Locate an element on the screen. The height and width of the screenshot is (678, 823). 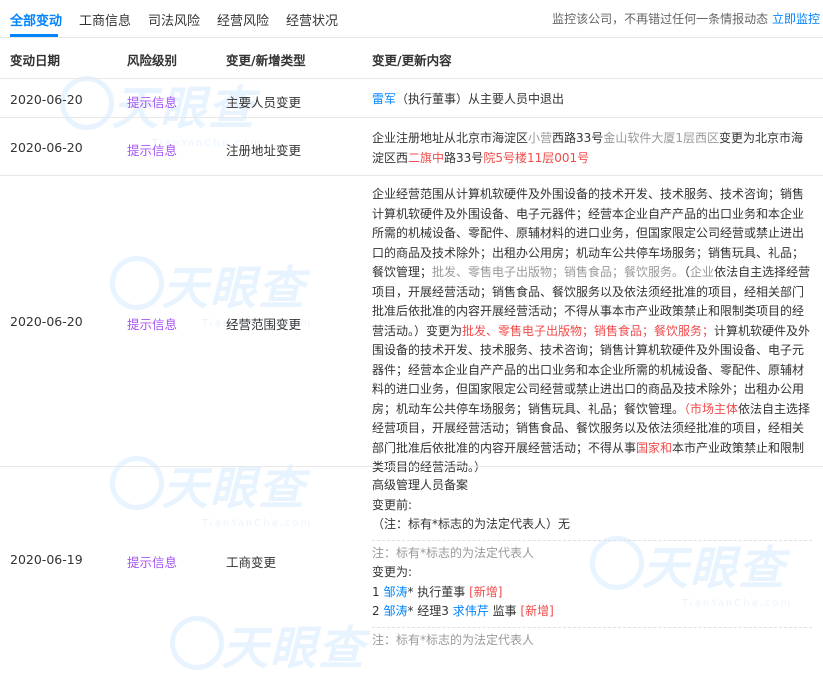
monitor-prompt: 监控该公司，不再错过任何一条情报动态 立即监控 is located at coordinates (686, 18).